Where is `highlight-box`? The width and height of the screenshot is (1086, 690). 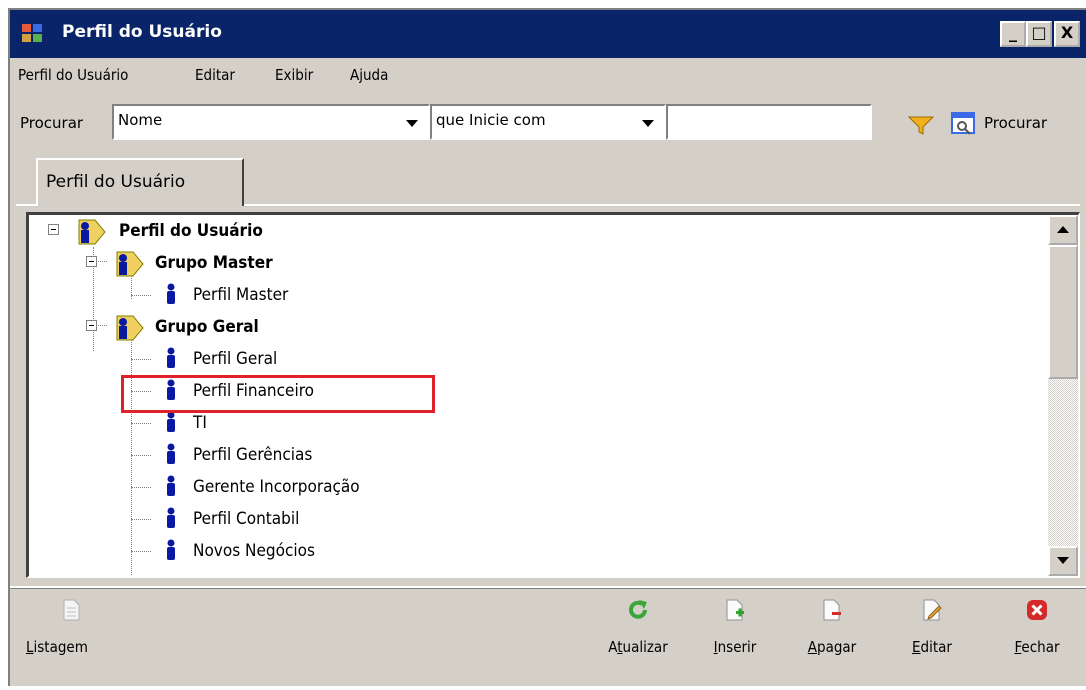
highlight-box is located at coordinates (278, 394).